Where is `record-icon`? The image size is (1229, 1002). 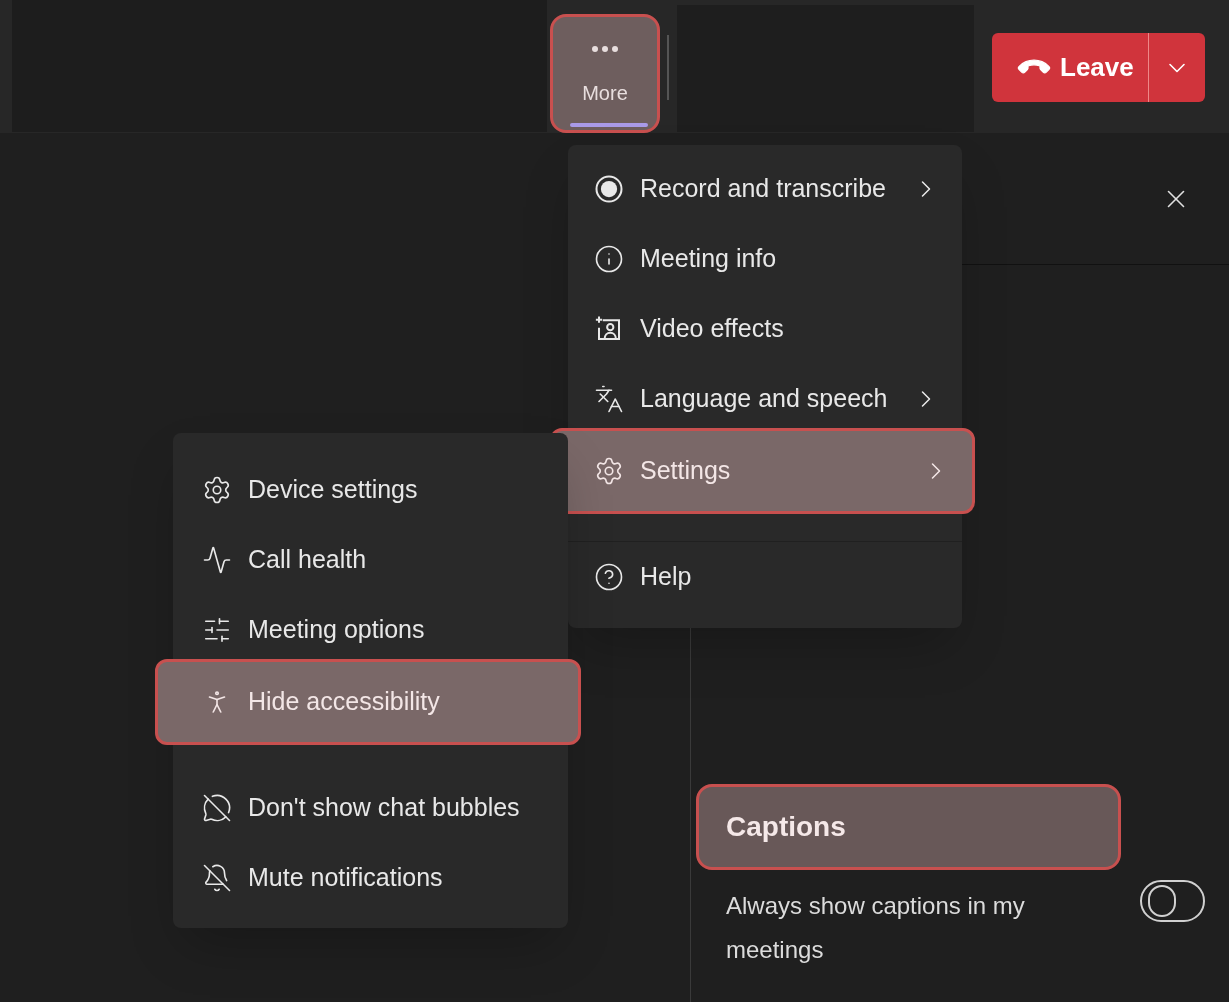 record-icon is located at coordinates (609, 189).